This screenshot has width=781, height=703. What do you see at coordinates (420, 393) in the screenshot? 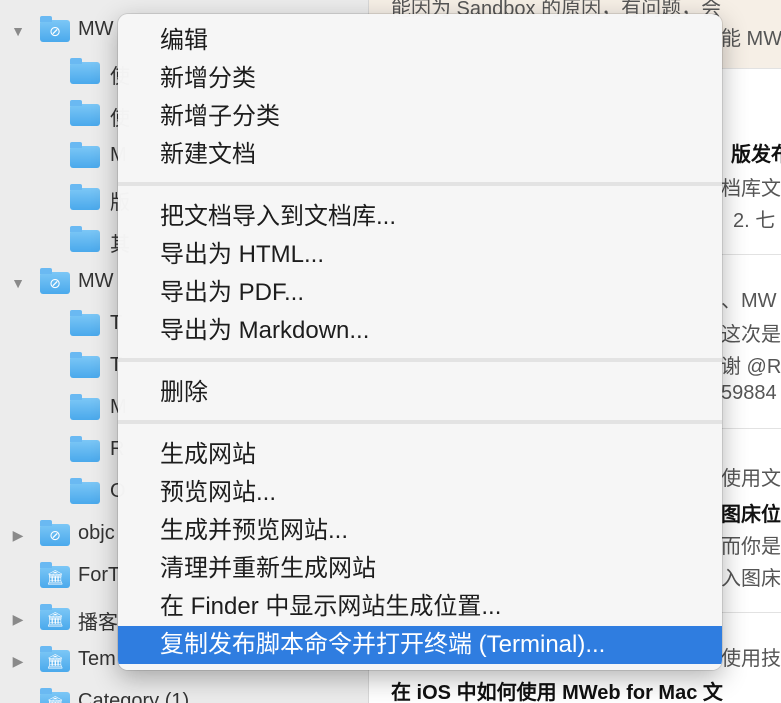
I see `menu-item-delete: 删除` at bounding box center [420, 393].